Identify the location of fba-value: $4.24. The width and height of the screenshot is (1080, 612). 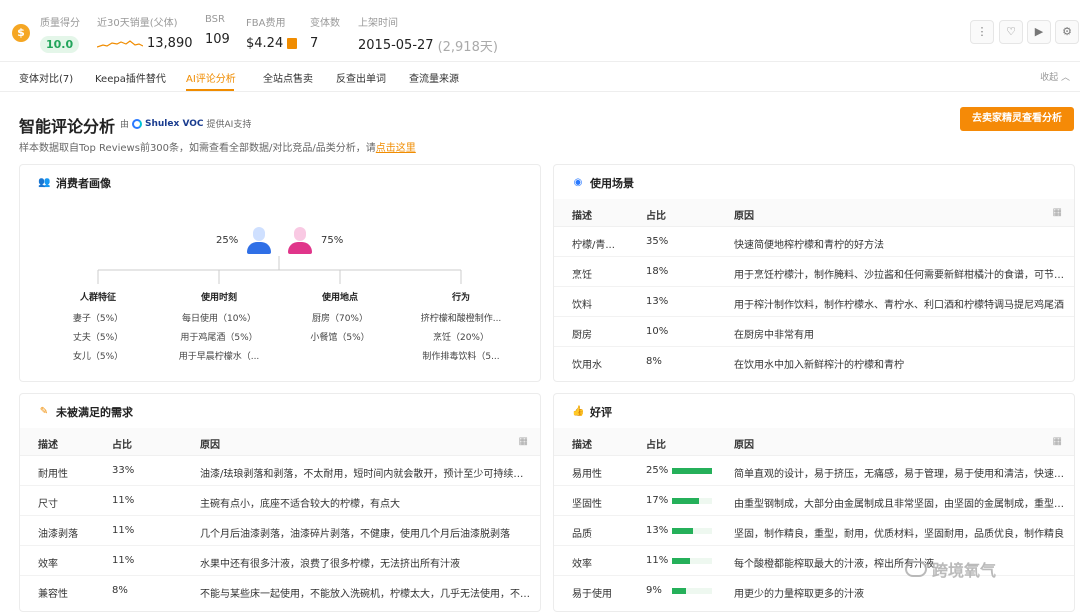
(265, 43).